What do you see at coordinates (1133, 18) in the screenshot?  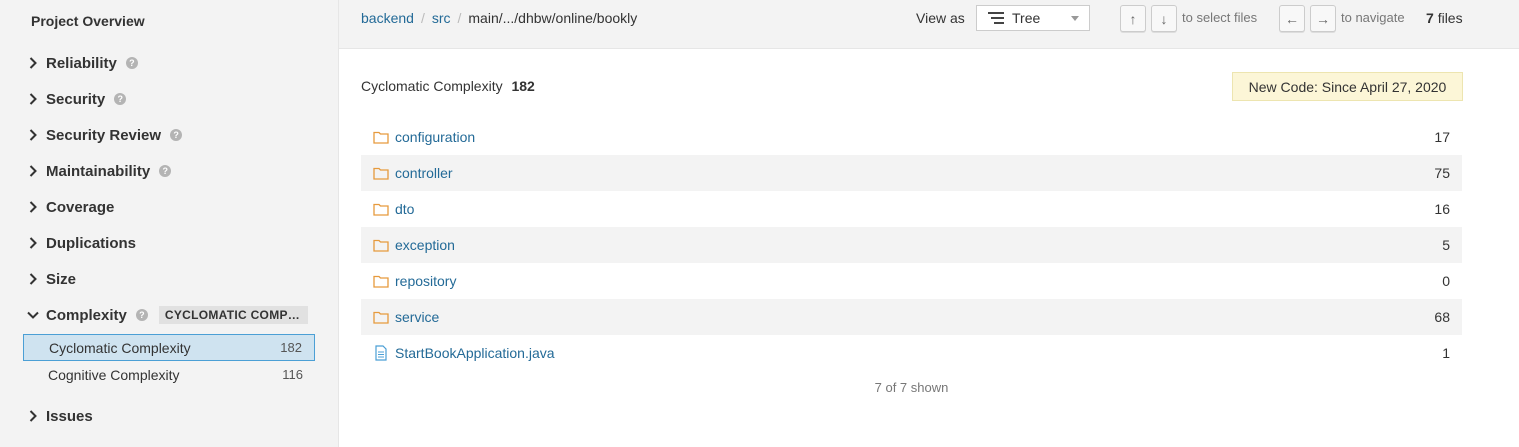 I see `arrow-up-key: ↑` at bounding box center [1133, 18].